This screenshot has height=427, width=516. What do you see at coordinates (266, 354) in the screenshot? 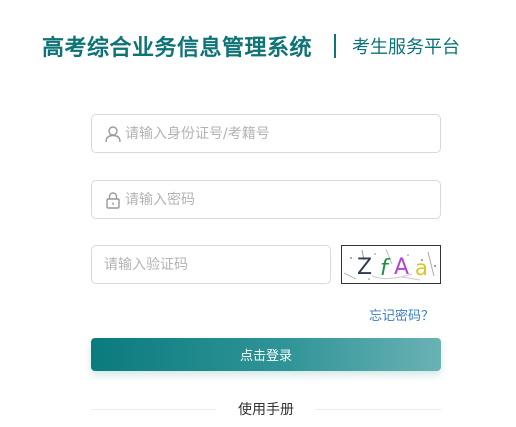
I see `login-button: 点击登录` at bounding box center [266, 354].